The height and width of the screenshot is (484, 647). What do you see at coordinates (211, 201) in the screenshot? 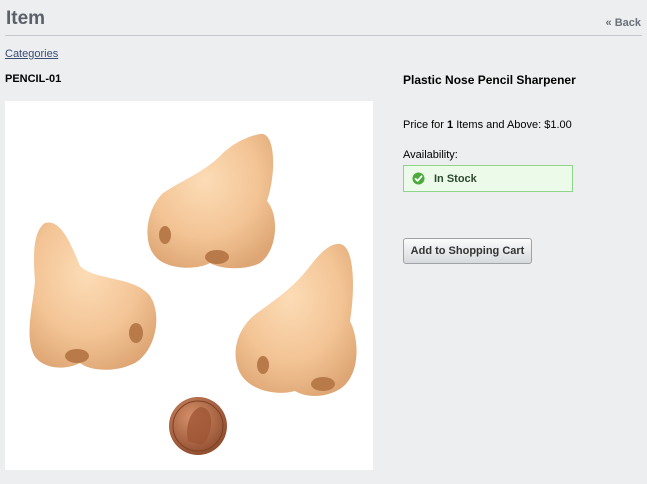
I see `nose-top` at bounding box center [211, 201].